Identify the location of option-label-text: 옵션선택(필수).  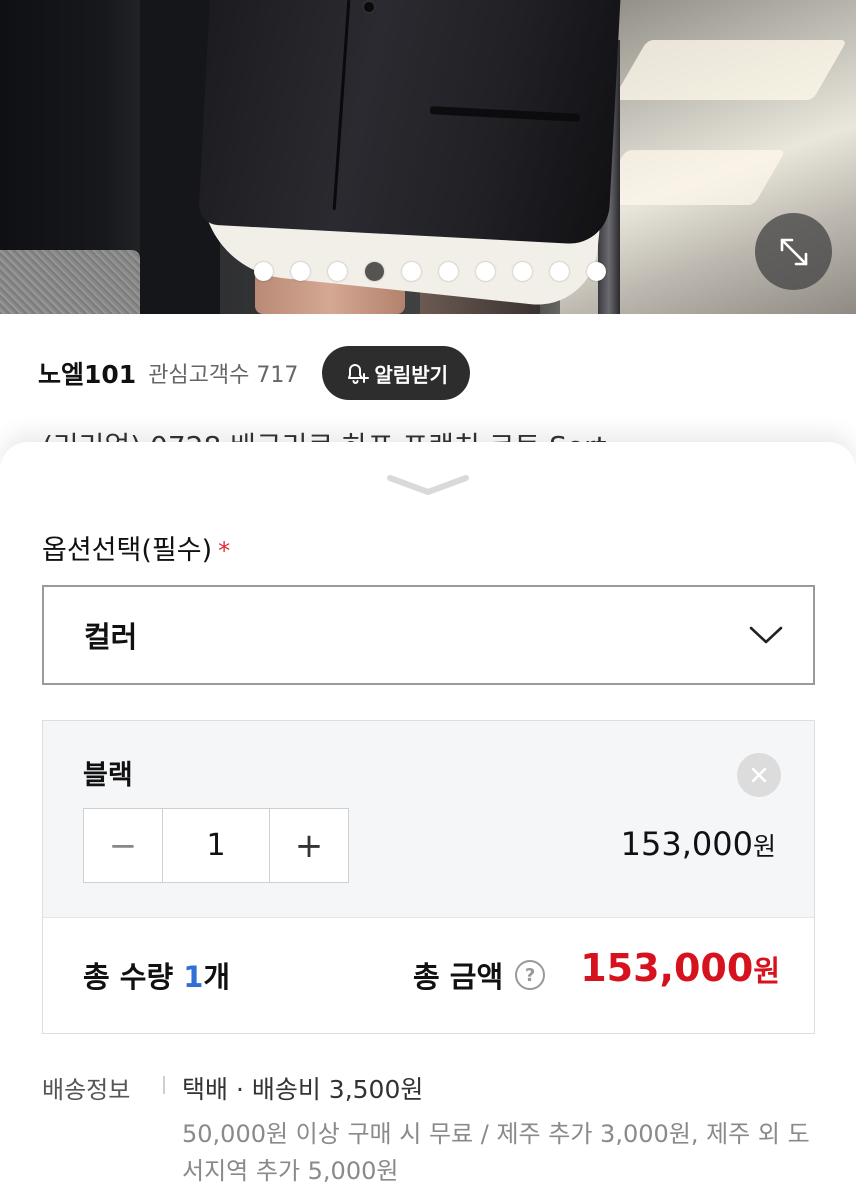
(127, 550).